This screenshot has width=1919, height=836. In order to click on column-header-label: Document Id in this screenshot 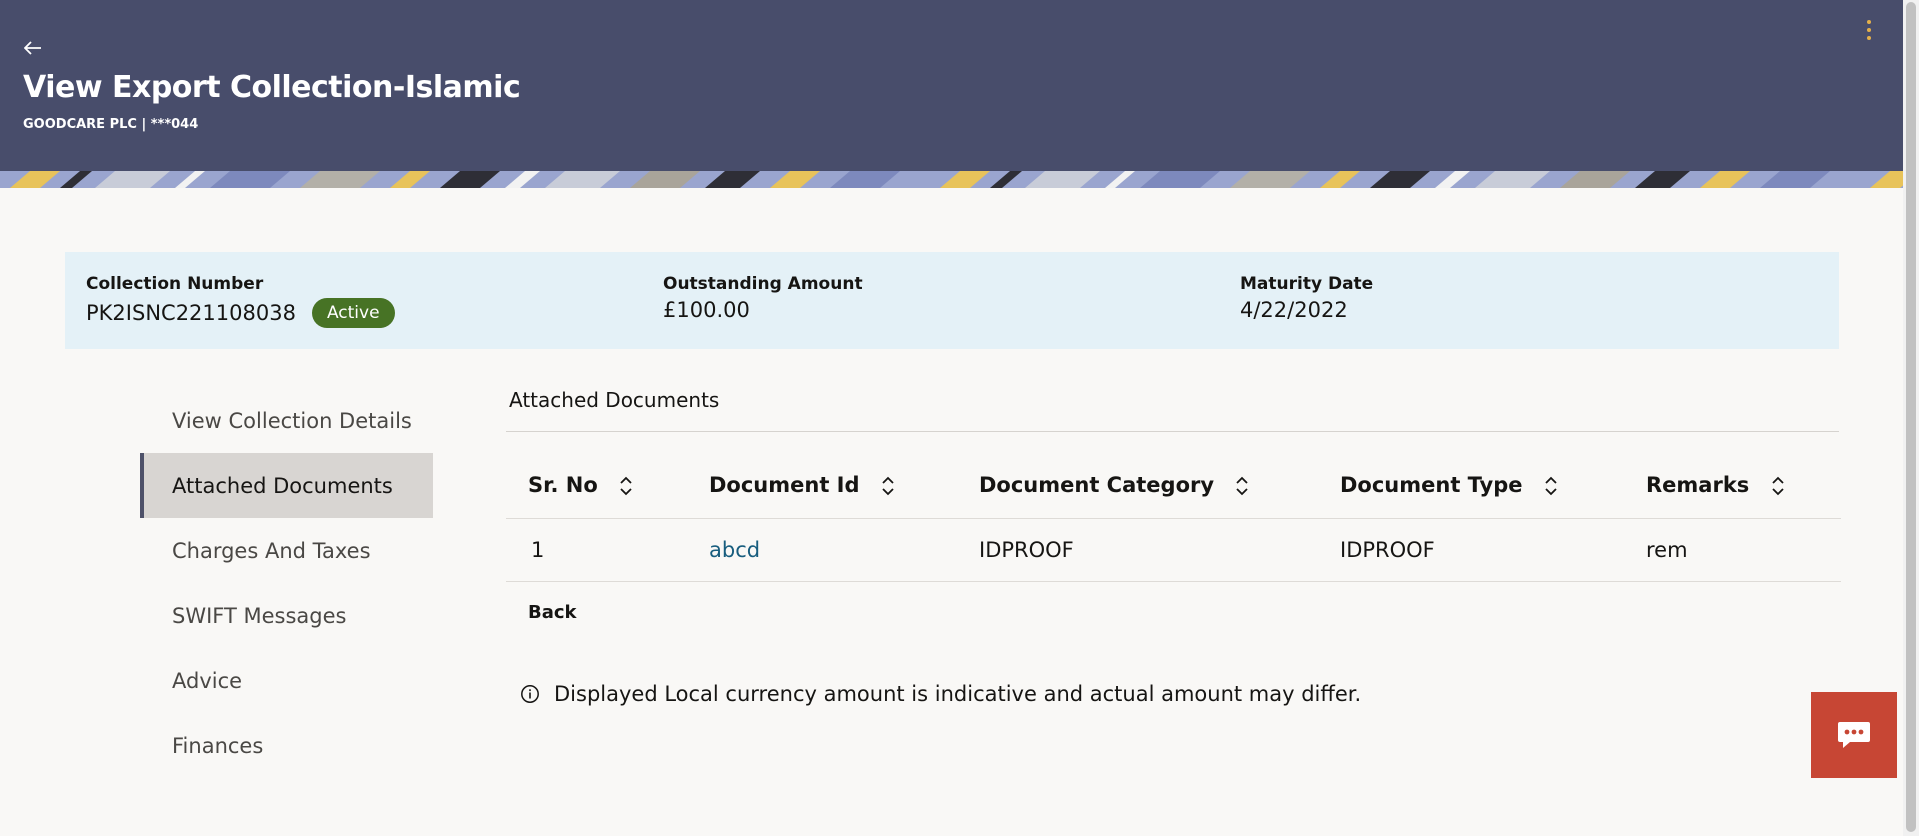, I will do `click(784, 484)`.